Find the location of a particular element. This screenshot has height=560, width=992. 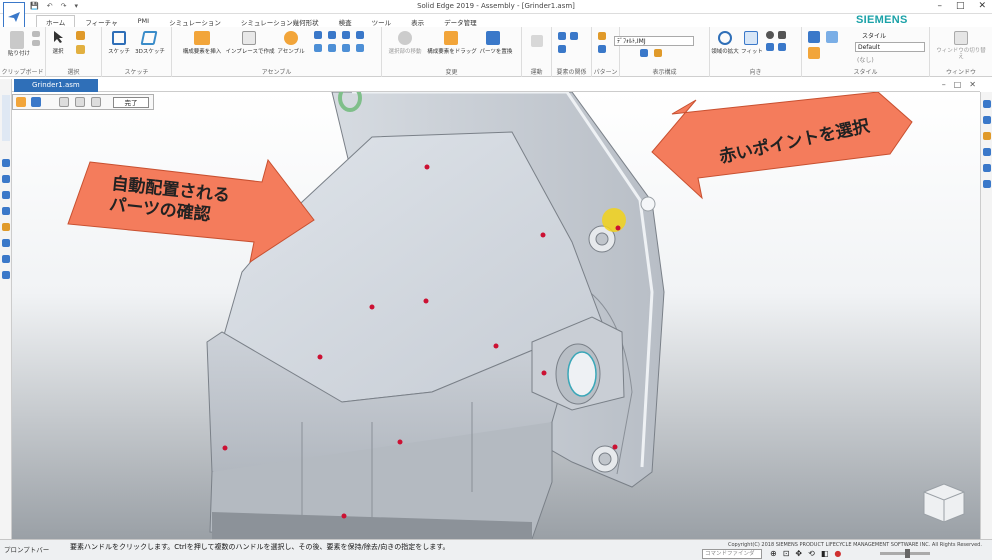

rotate-icon is located at coordinates (770, 47).